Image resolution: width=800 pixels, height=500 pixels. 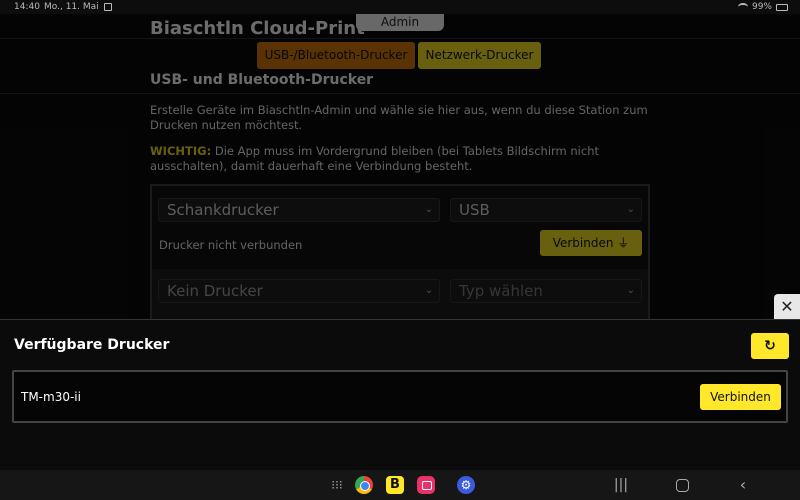 What do you see at coordinates (257, 28) in the screenshot?
I see `app-title: Biaschtln Cloud-Print` at bounding box center [257, 28].